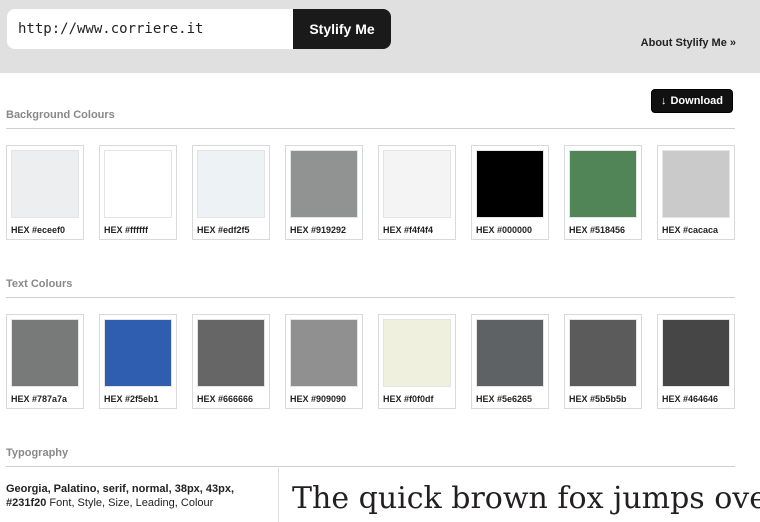 The width and height of the screenshot is (760, 522). What do you see at coordinates (39, 399) in the screenshot?
I see `hex-label: HEX #787a7a` at bounding box center [39, 399].